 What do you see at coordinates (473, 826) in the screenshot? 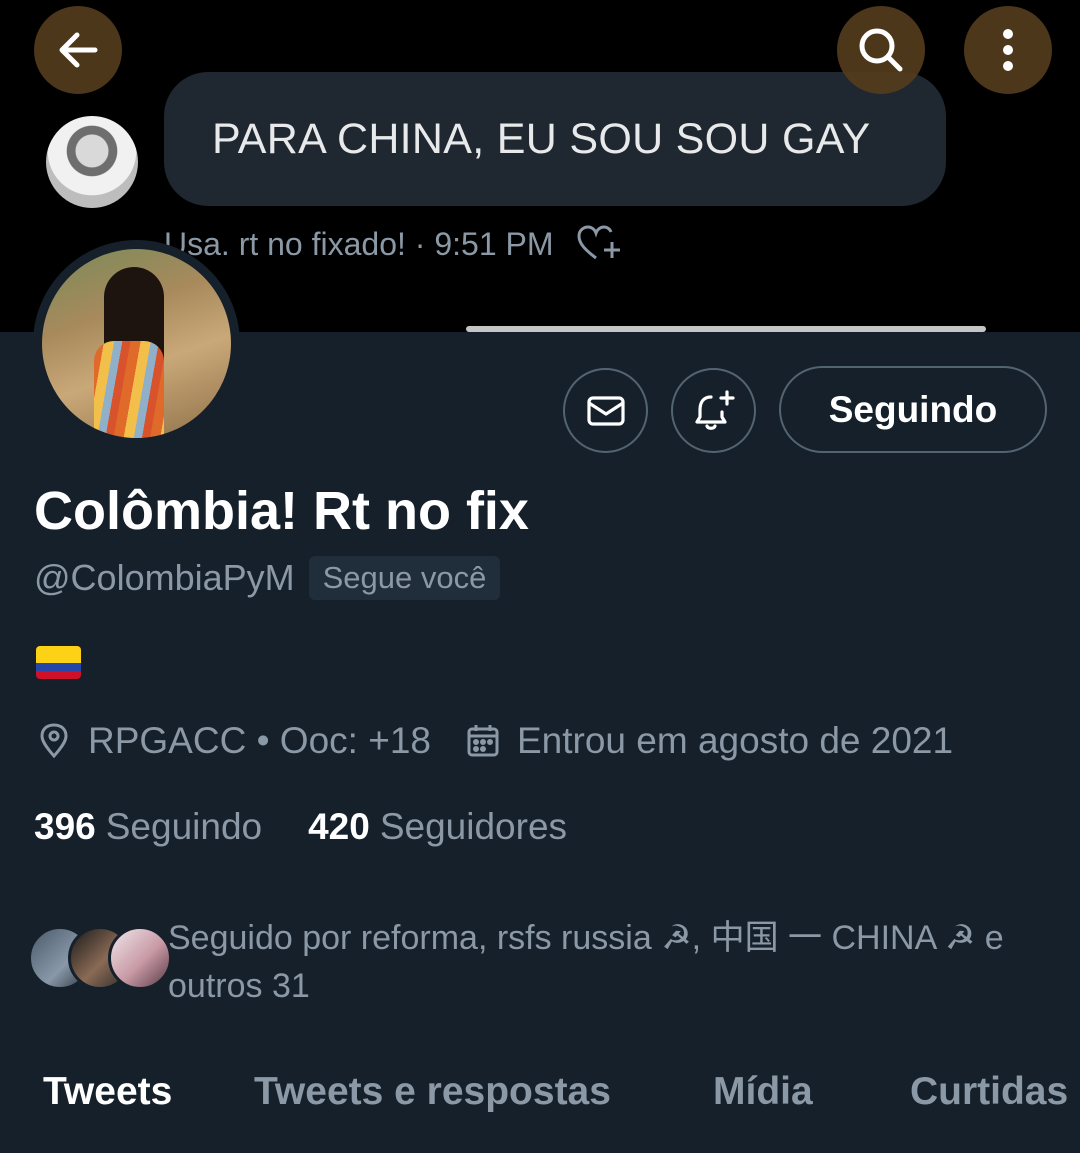
I see `followers-label: Seguidores` at bounding box center [473, 826].